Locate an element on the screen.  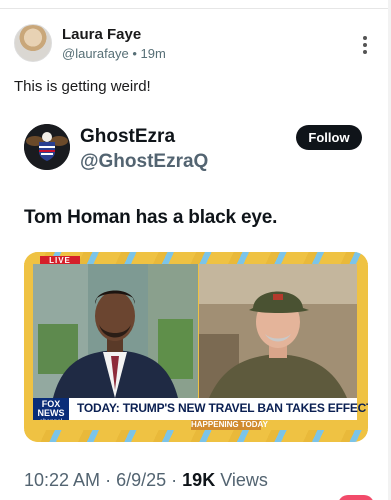
author-name: Laura Faye is located at coordinates (101, 34).